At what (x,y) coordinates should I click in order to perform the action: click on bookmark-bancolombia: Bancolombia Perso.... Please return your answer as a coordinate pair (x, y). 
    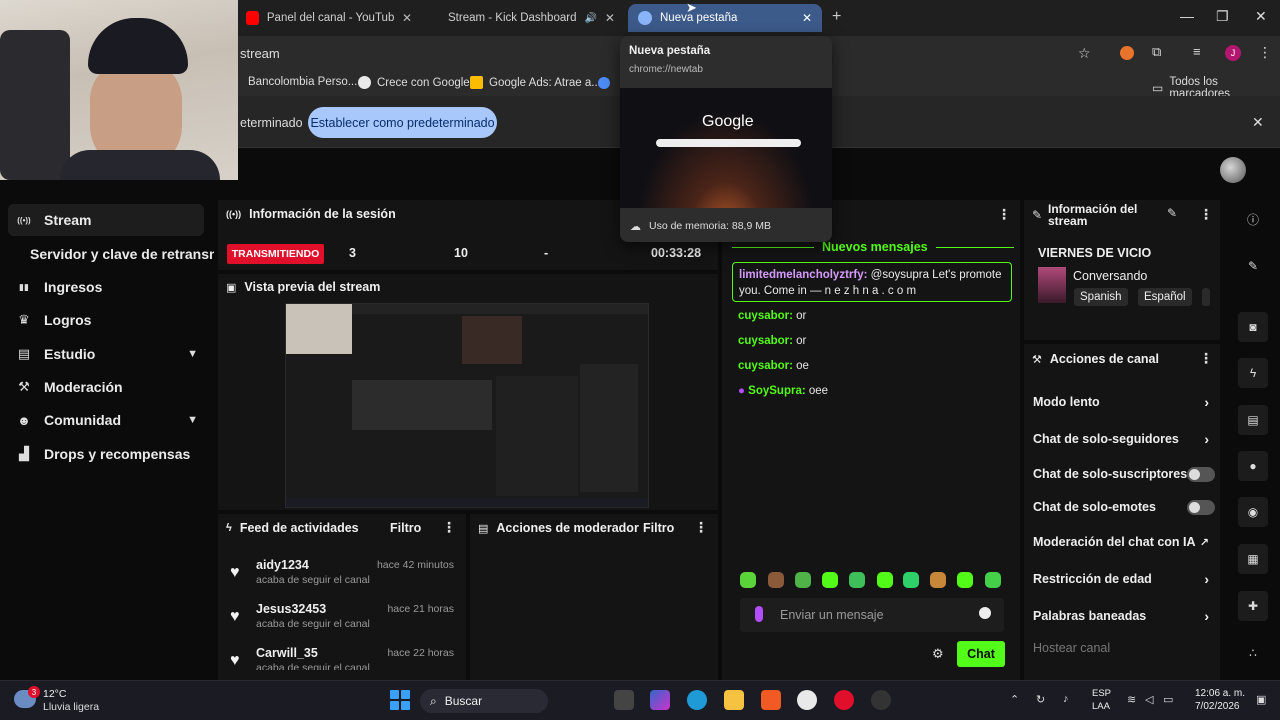
    Looking at the image, I should click on (302, 82).